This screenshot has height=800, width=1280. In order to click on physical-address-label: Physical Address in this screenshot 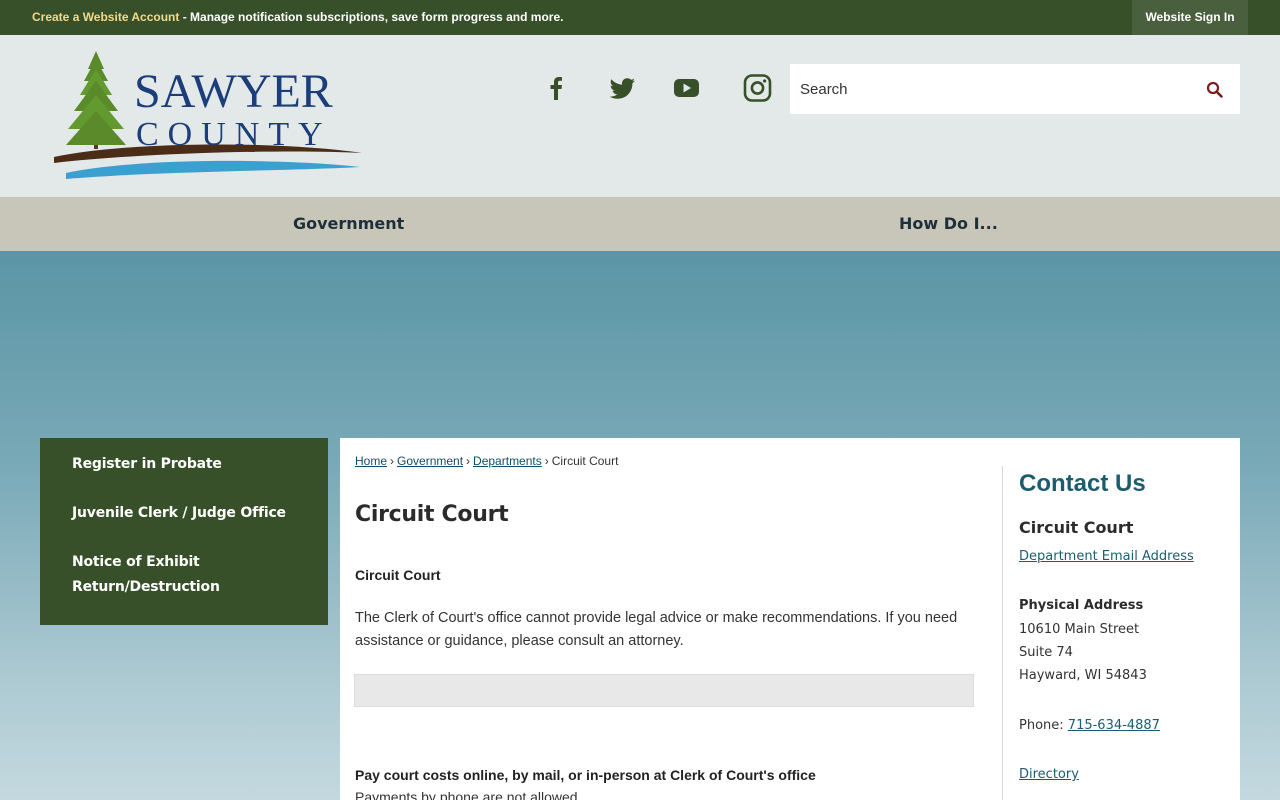, I will do `click(1081, 605)`.